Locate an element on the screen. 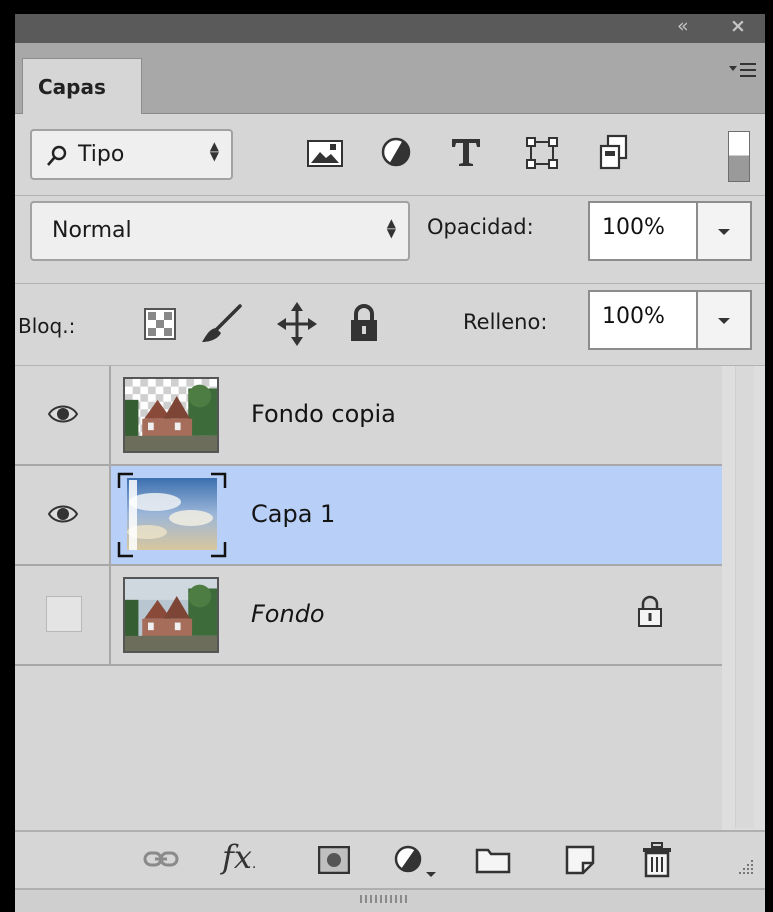 The height and width of the screenshot is (912, 773). lock-position-icon is located at coordinates (297, 324).